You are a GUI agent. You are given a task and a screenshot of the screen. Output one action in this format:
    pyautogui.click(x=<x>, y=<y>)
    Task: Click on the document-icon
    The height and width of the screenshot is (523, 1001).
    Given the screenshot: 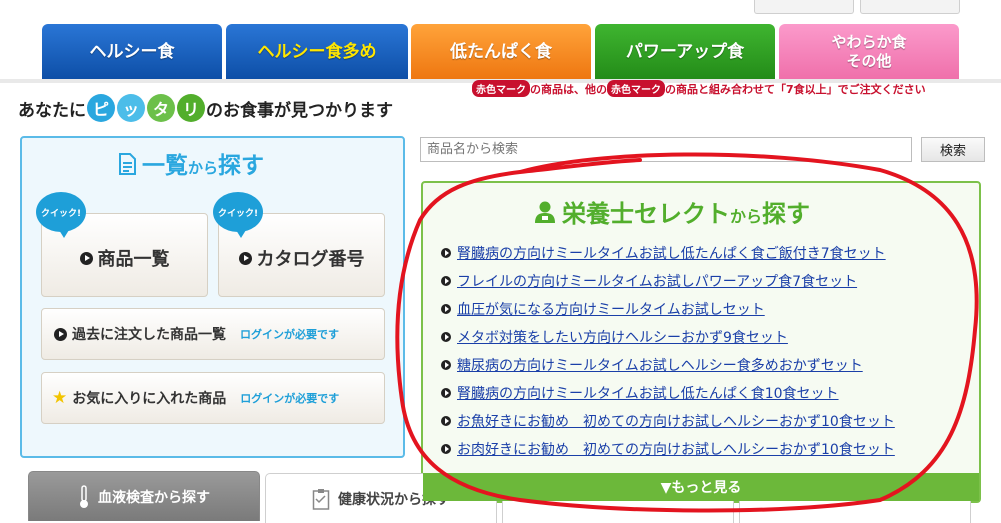 What is the action you would take?
    pyautogui.click(x=127, y=164)
    